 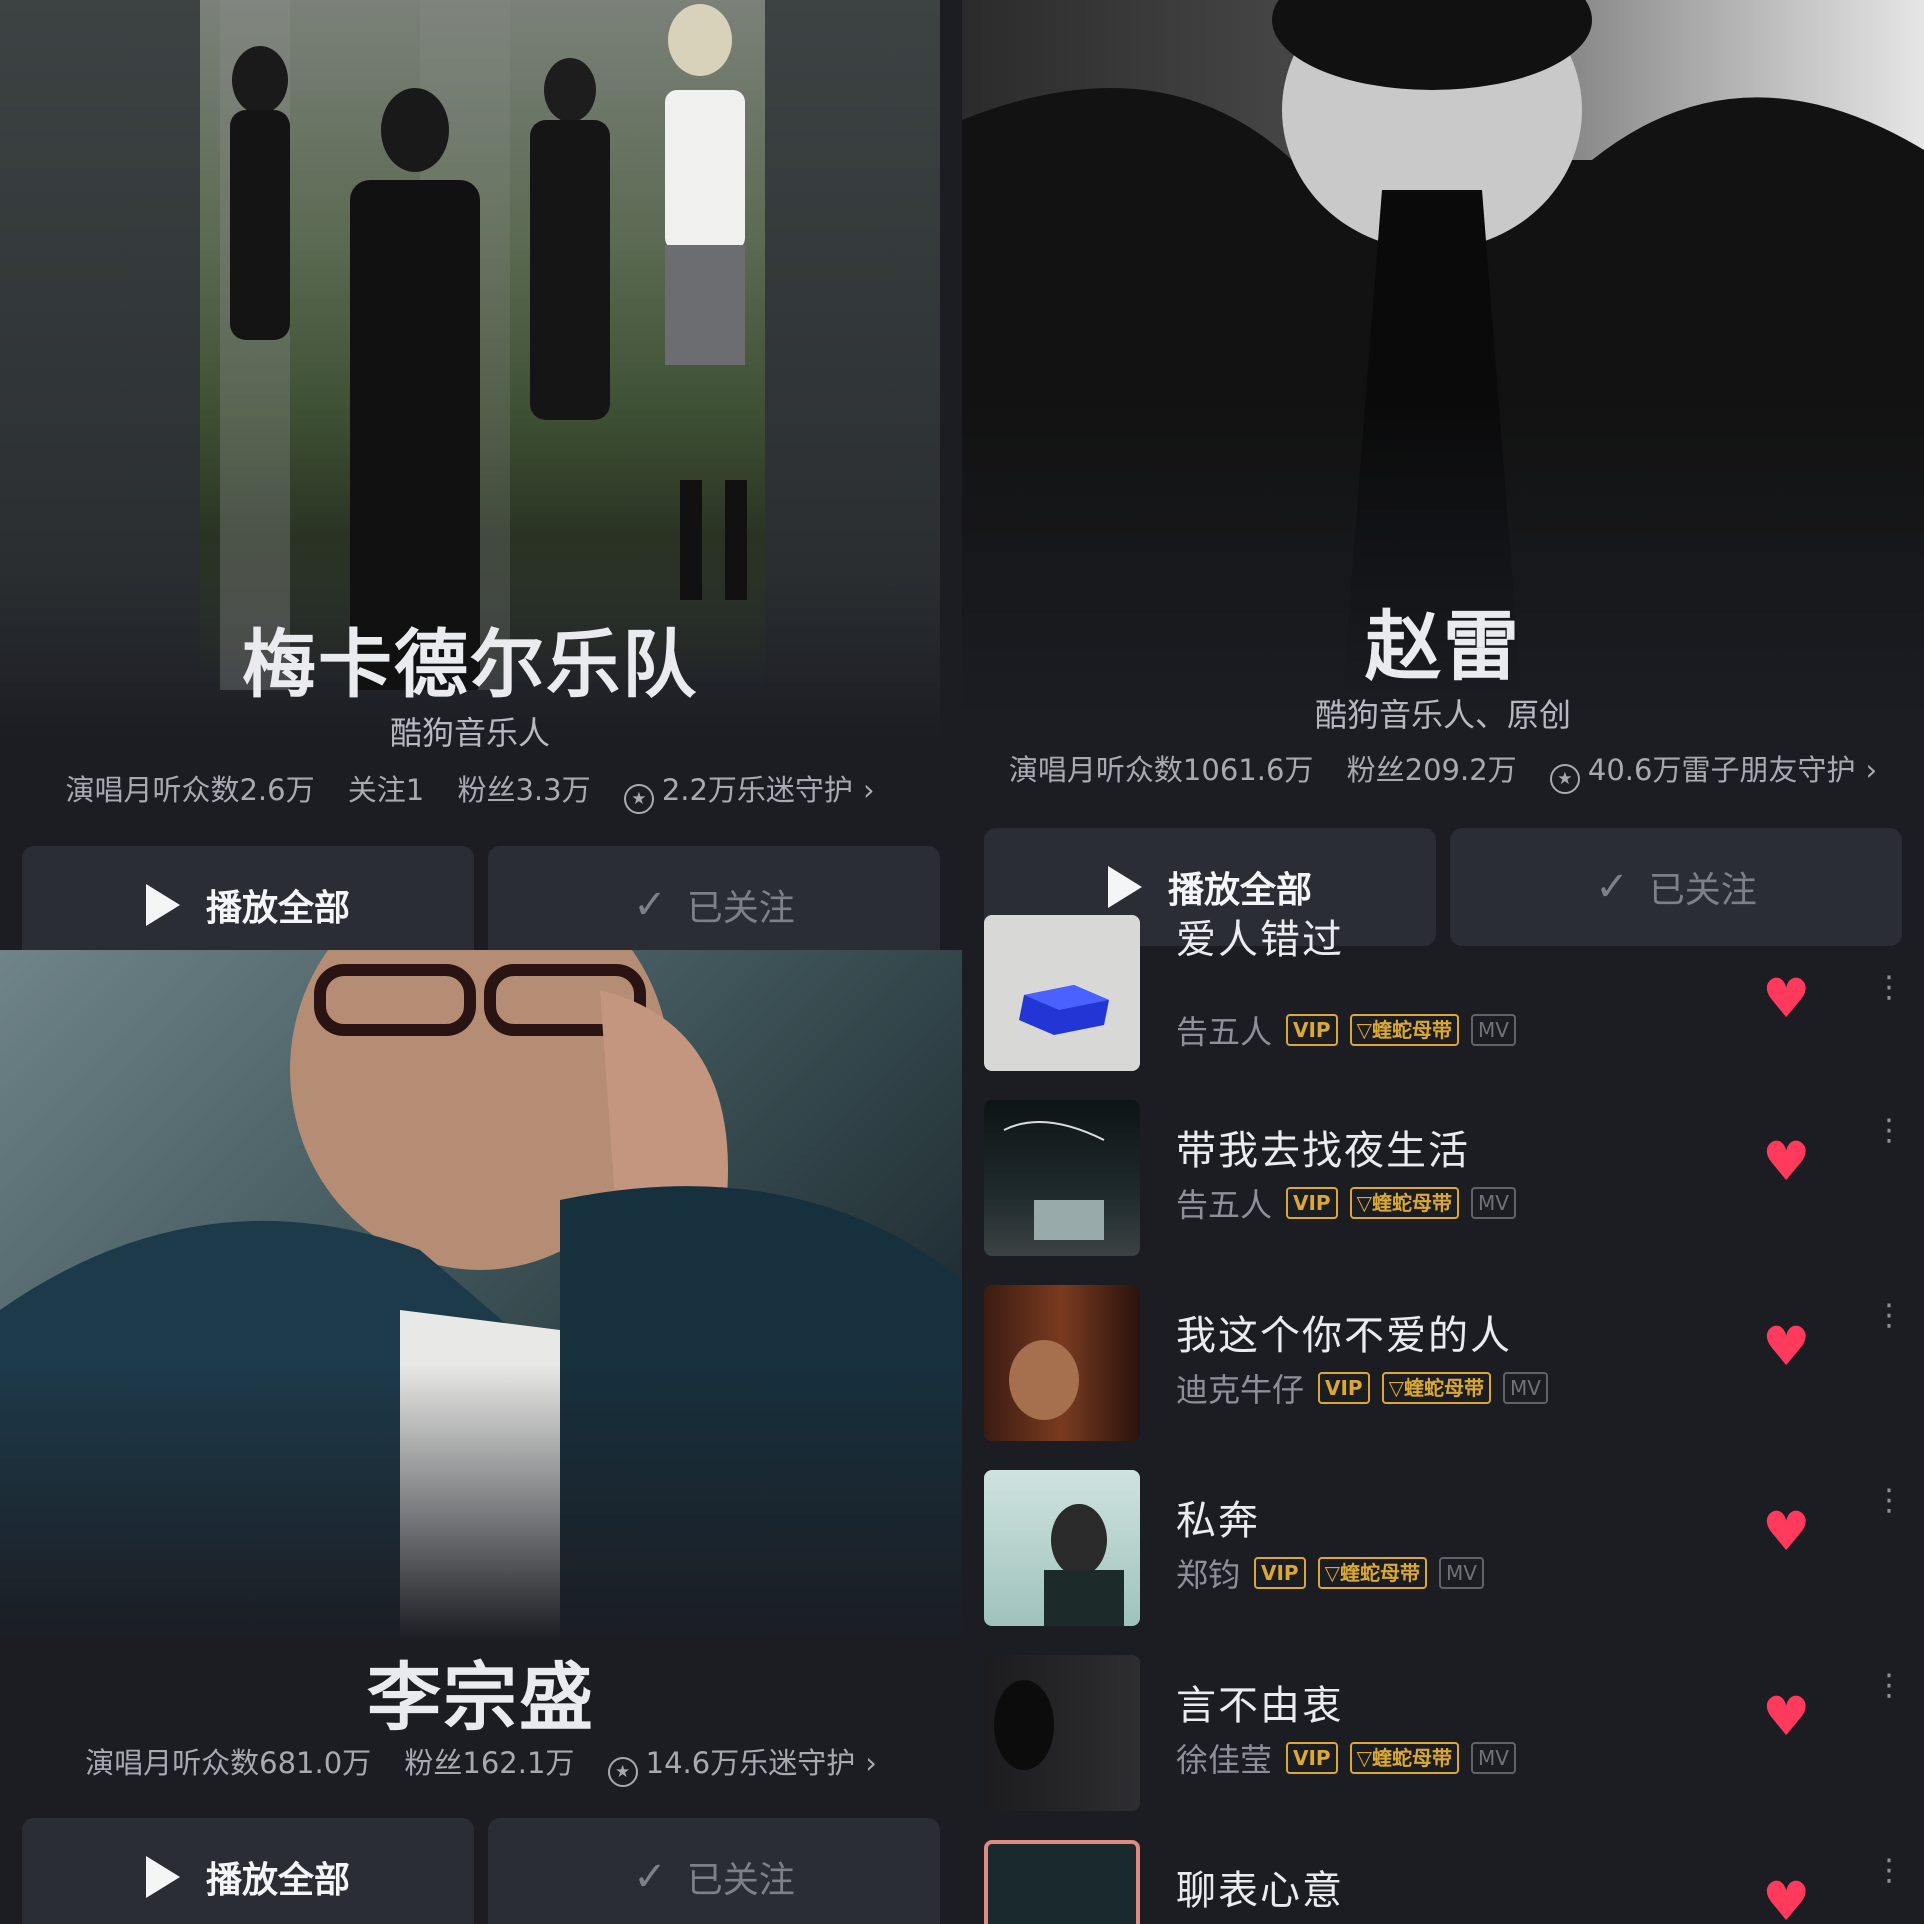 What do you see at coordinates (1432, 770) in the screenshot?
I see `stat-fans: 粉丝209.2万` at bounding box center [1432, 770].